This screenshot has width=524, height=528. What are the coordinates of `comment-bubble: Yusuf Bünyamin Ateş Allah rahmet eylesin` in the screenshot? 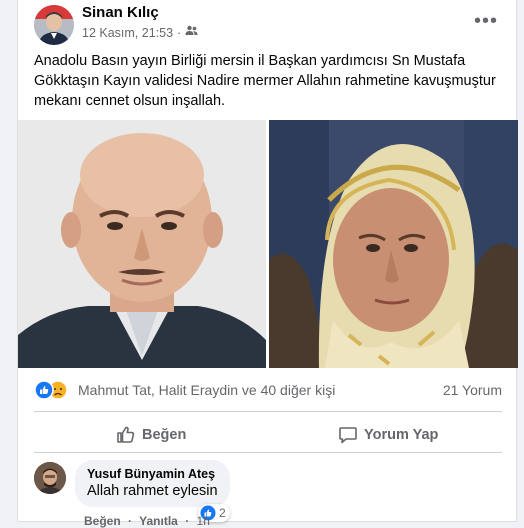 It's located at (152, 483).